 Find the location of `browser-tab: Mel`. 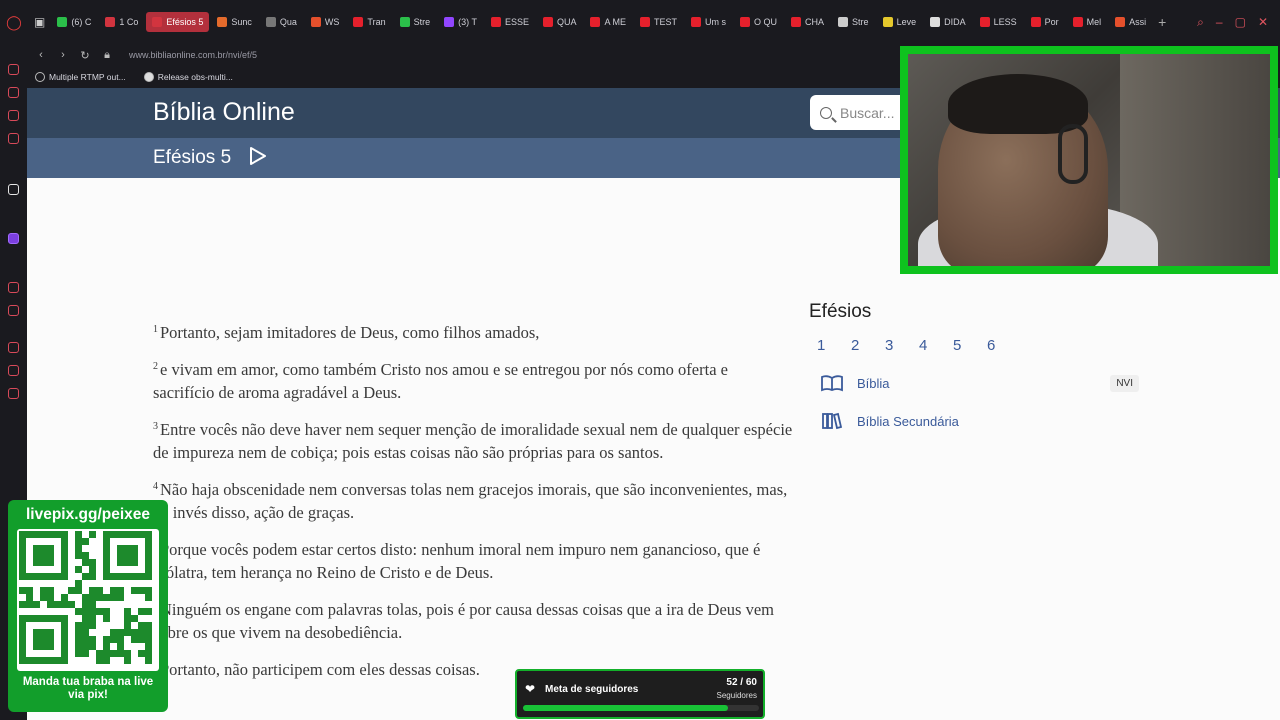

browser-tab: Mel is located at coordinates (1087, 22).